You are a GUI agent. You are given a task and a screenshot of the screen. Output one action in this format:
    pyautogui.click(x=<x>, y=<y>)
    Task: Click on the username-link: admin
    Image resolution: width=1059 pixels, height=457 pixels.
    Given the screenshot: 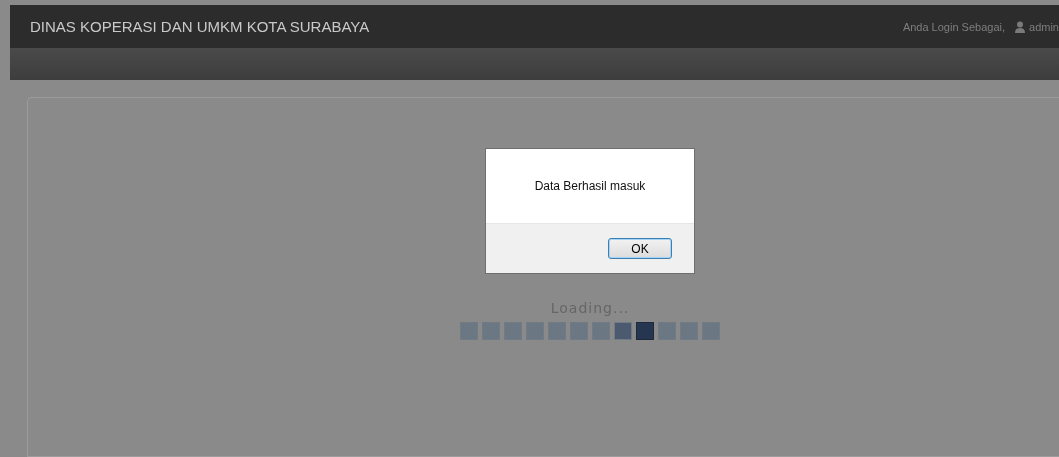 What is the action you would take?
    pyautogui.click(x=1044, y=26)
    